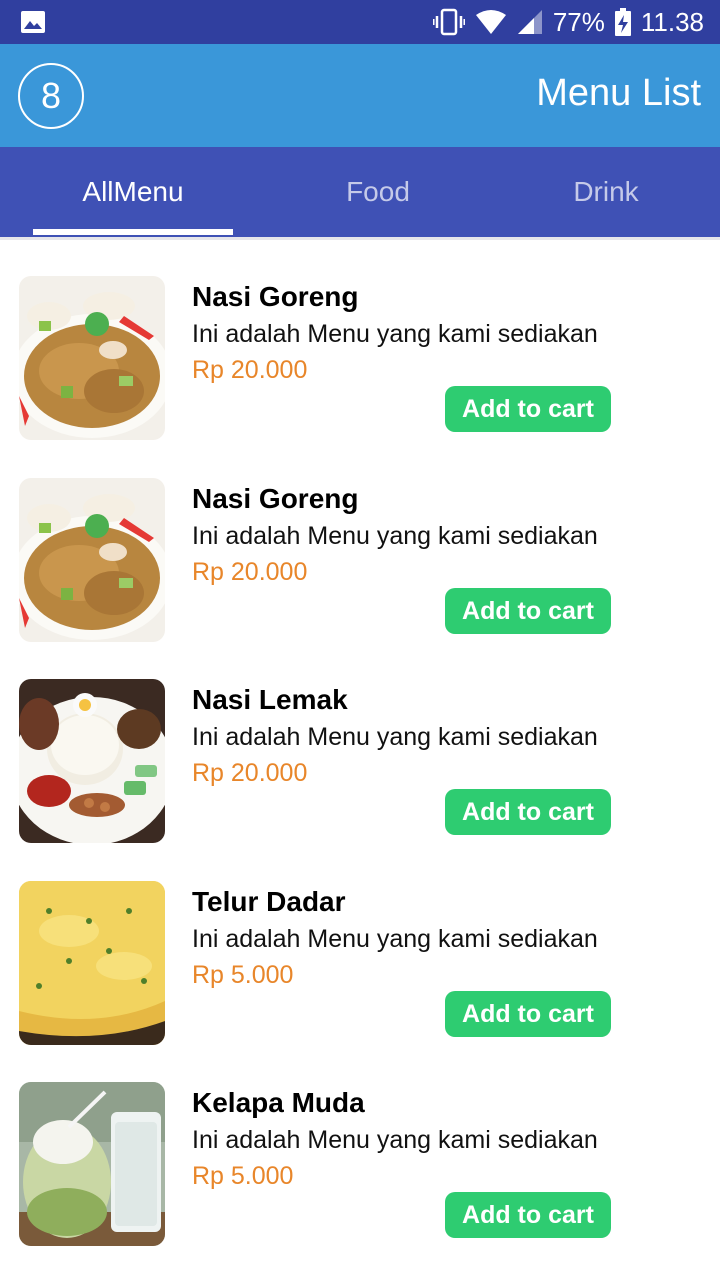 This screenshot has width=720, height=1280. What do you see at coordinates (360, 95) in the screenshot?
I see `app-bar: 8 Menu List` at bounding box center [360, 95].